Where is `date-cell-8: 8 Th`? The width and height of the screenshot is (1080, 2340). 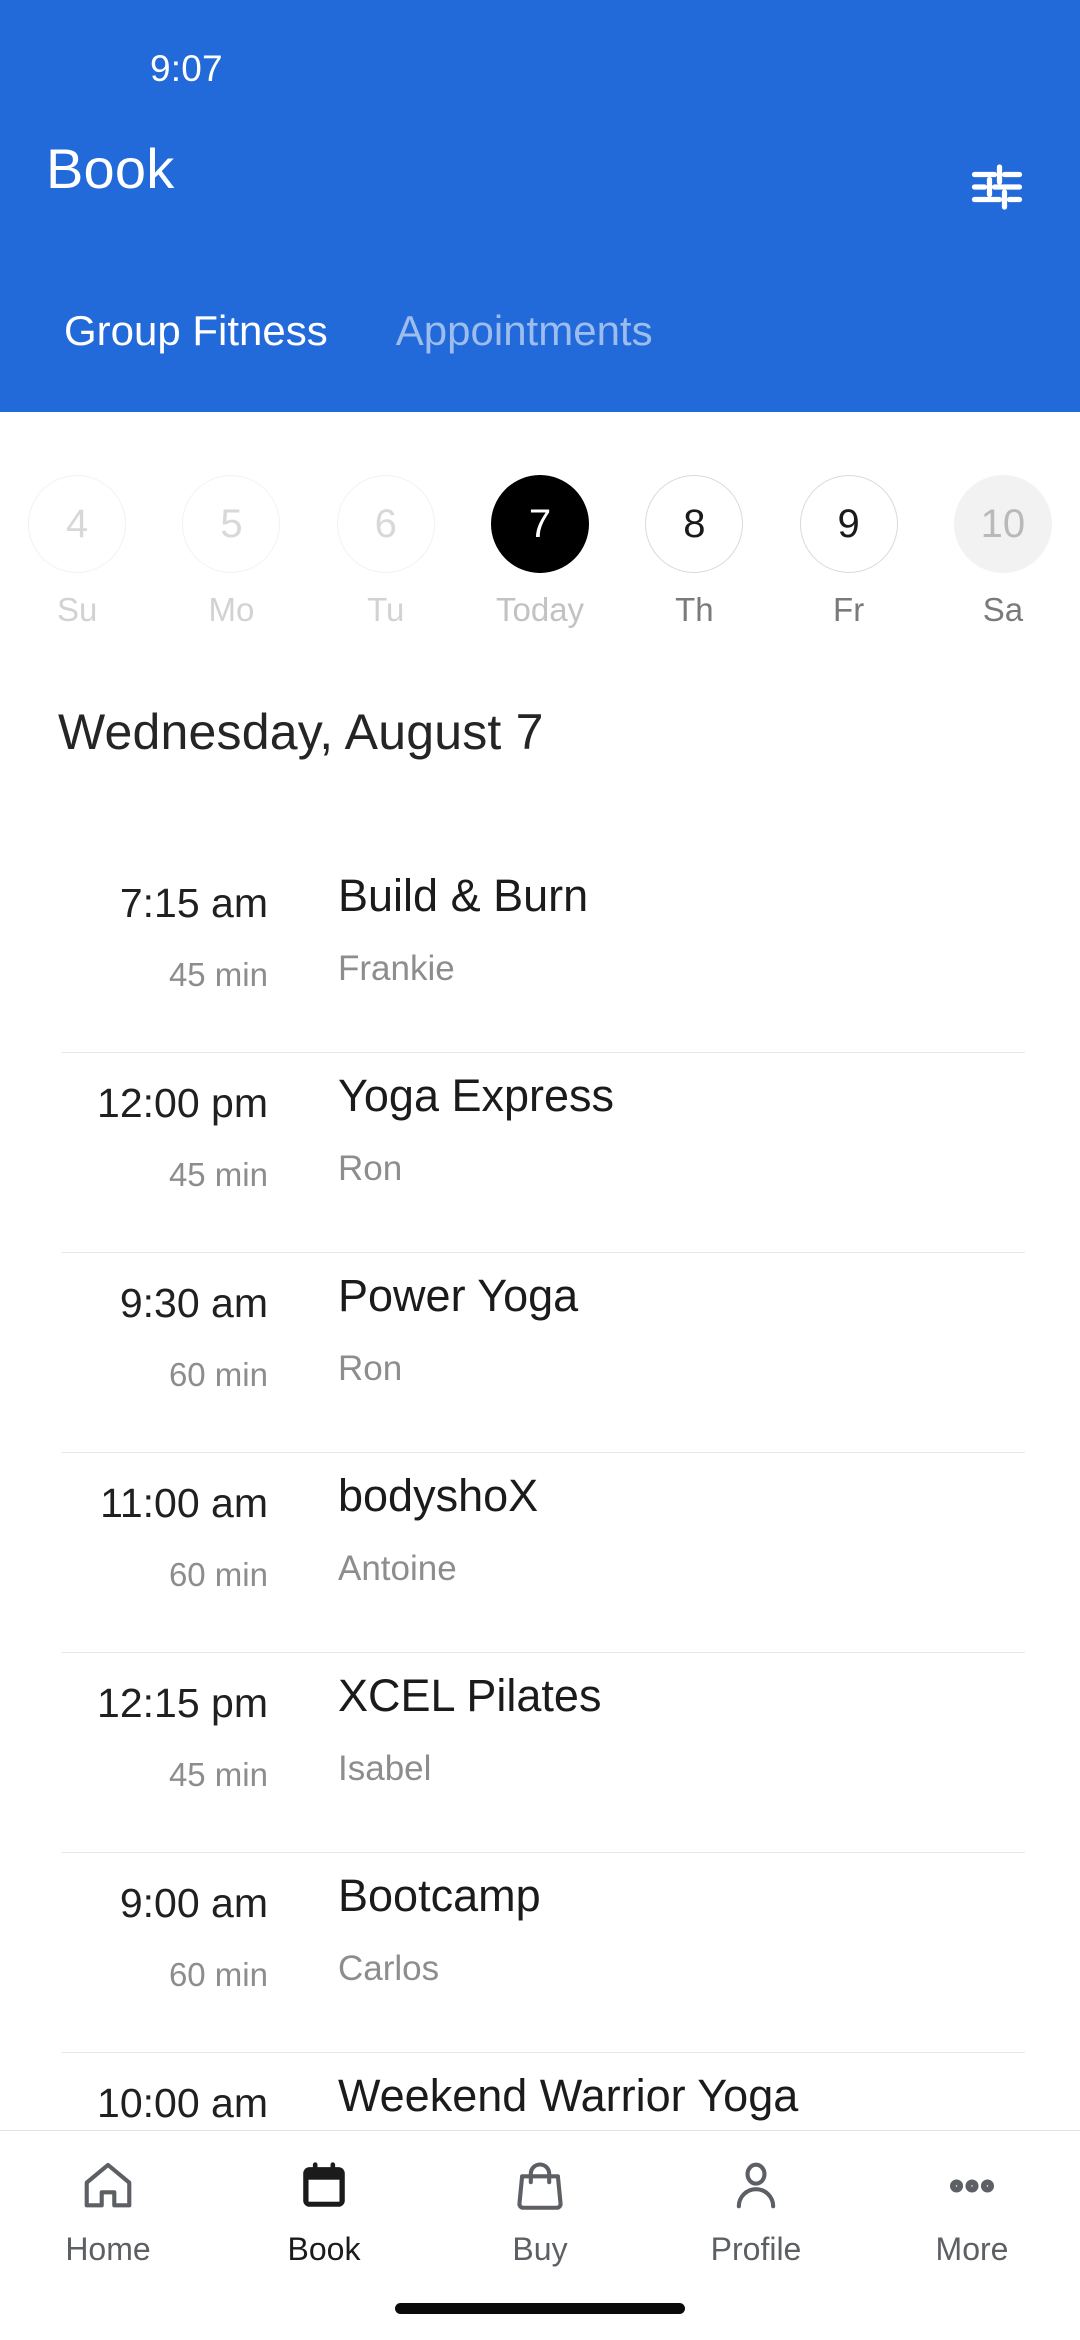 date-cell-8: 8 Th is located at coordinates (694, 520).